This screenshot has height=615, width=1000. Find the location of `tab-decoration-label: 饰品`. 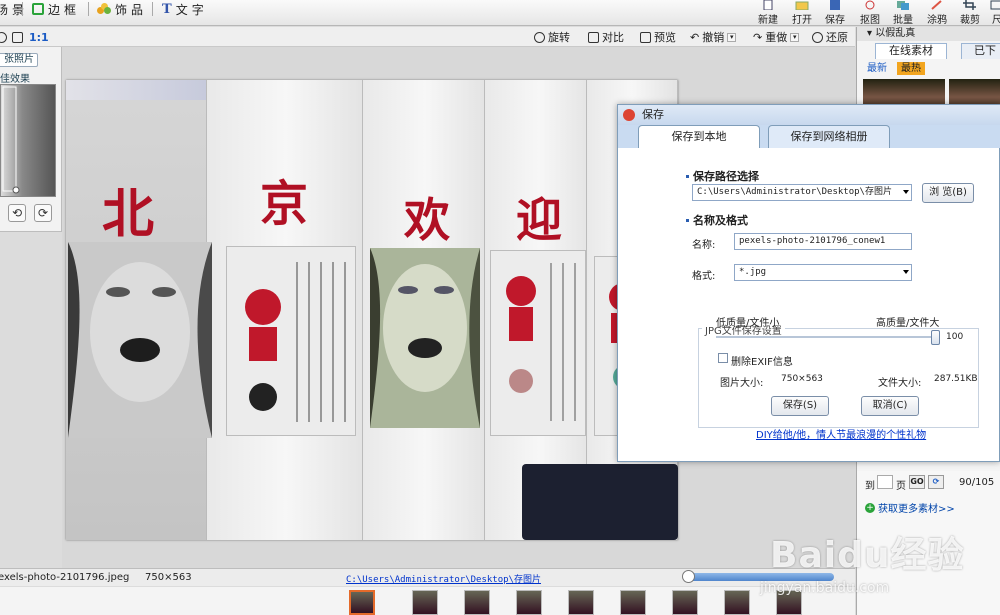

tab-decoration-label: 饰品 is located at coordinates (131, 9).